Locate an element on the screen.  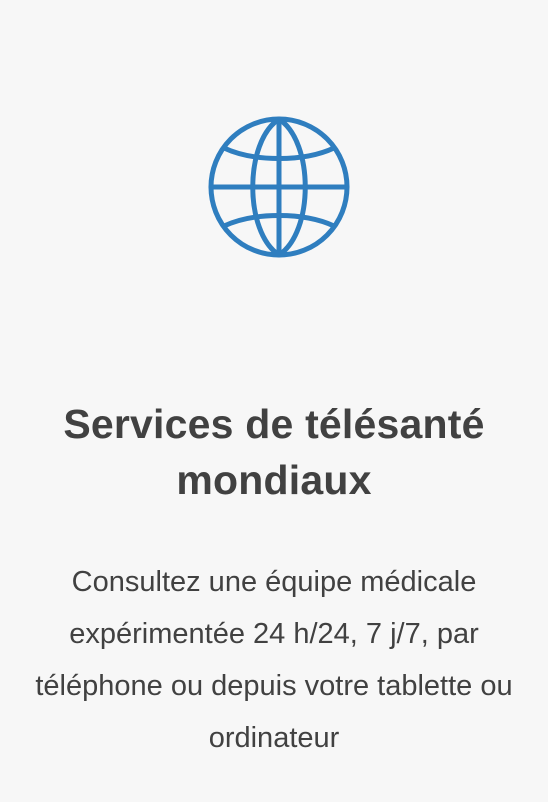
card-title: Services de télésanté mondiaux is located at coordinates (274, 452).